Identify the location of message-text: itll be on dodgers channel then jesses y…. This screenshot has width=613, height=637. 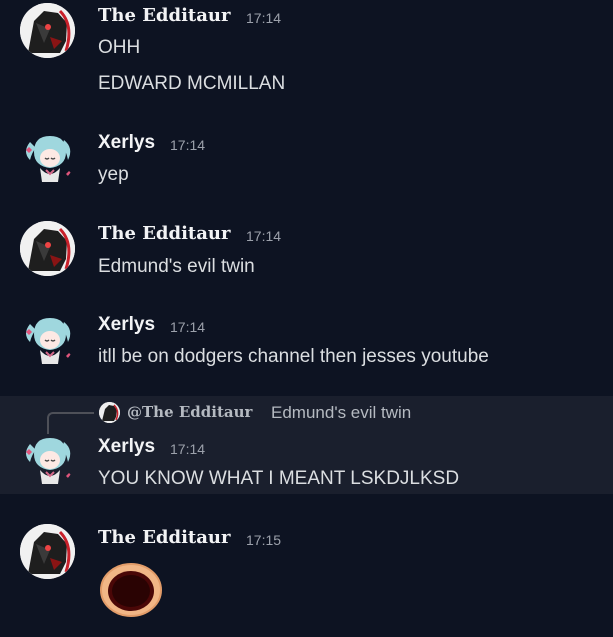
(293, 356).